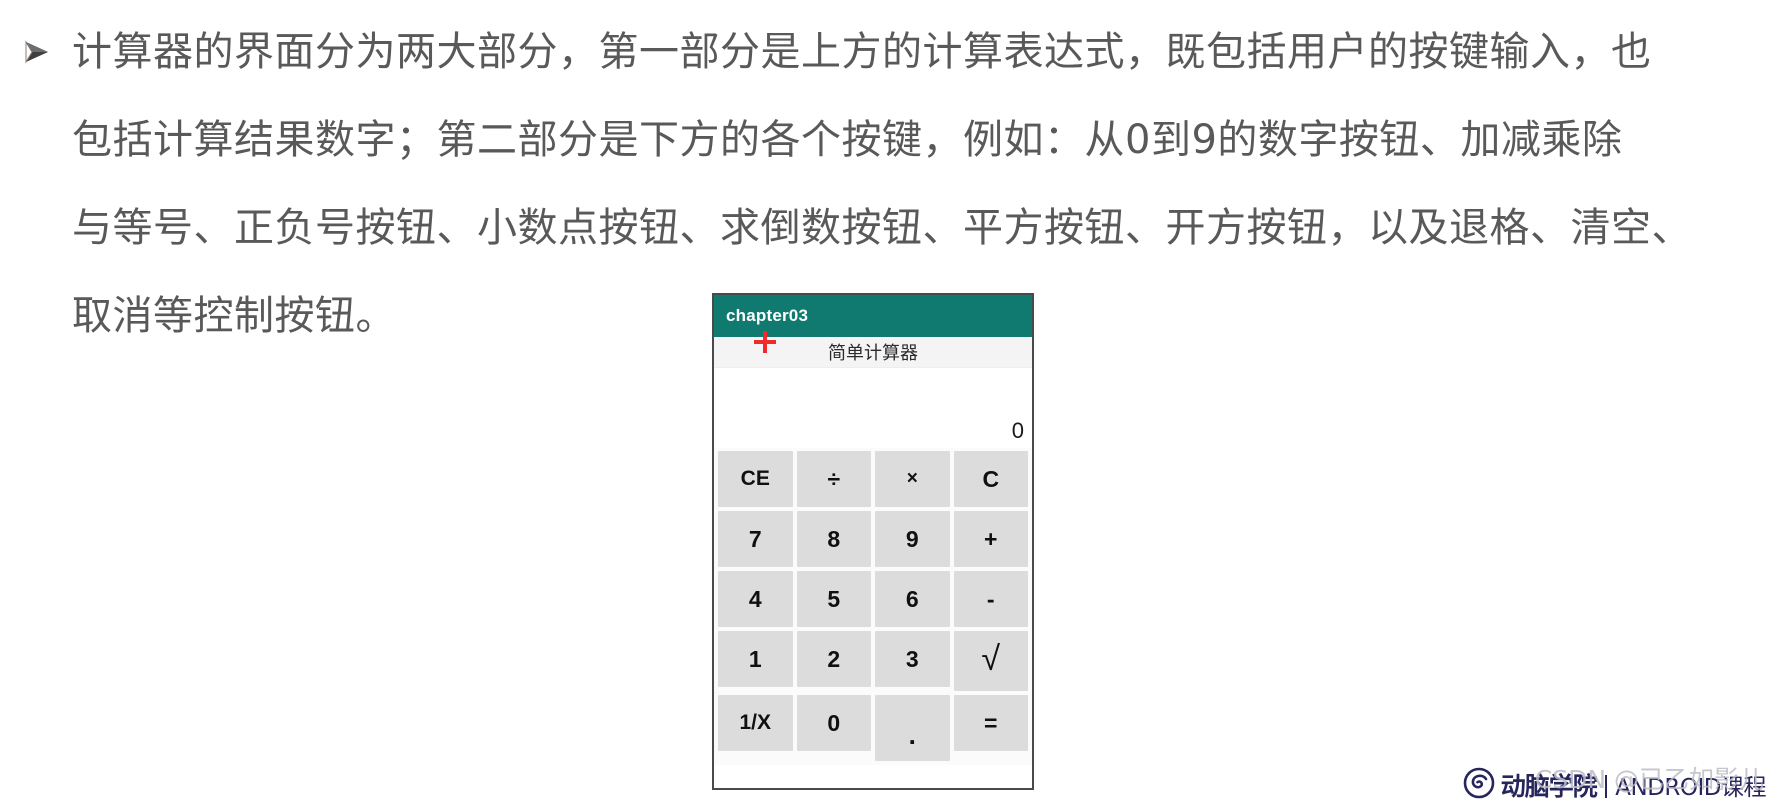 Image resolution: width=1774 pixels, height=808 pixels. I want to click on key-1: 1, so click(755, 659).